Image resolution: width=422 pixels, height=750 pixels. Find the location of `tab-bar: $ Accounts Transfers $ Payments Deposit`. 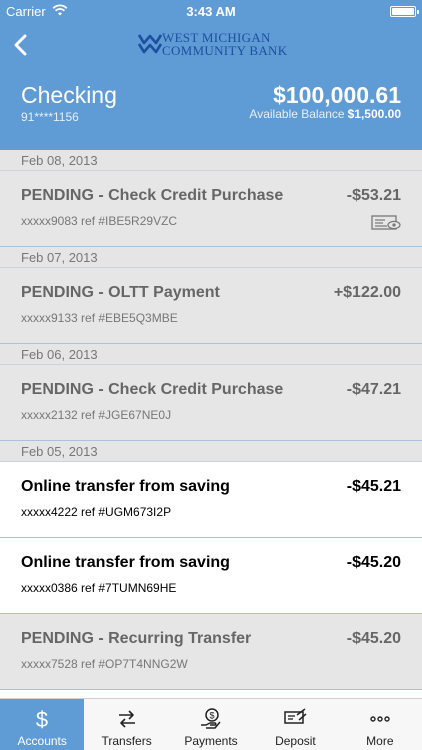

tab-bar: $ Accounts Transfers $ Payments Deposit is located at coordinates (211, 724).